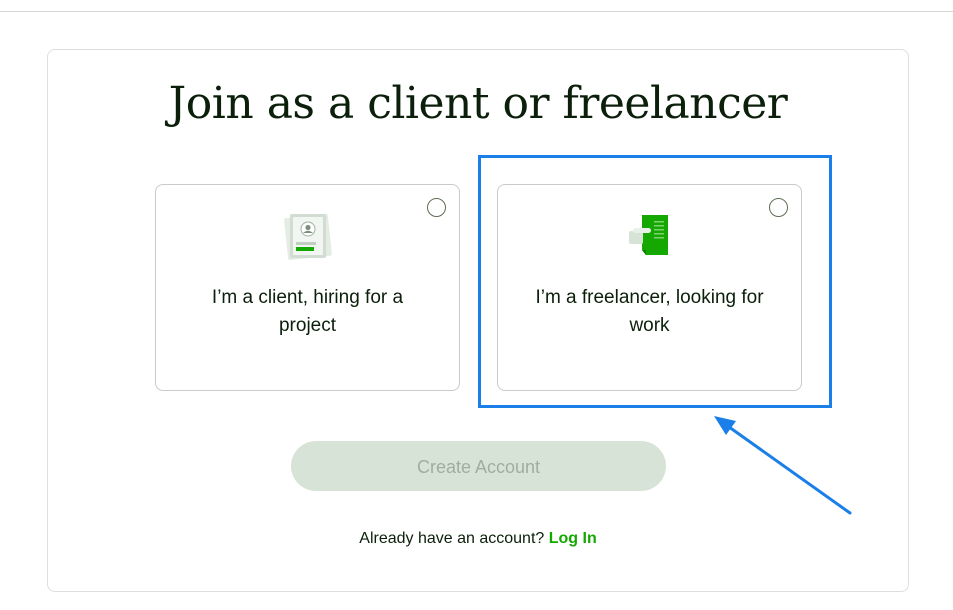 This screenshot has width=953, height=610. I want to click on page-title: Join as a client or freelancer, so click(478, 103).